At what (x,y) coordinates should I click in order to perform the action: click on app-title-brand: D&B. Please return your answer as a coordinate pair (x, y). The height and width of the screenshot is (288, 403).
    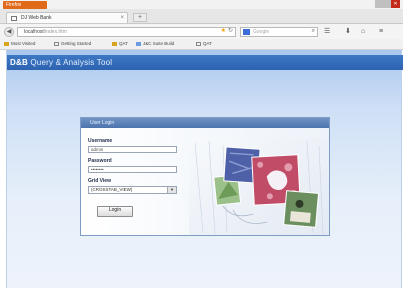
    Looking at the image, I should click on (19, 62).